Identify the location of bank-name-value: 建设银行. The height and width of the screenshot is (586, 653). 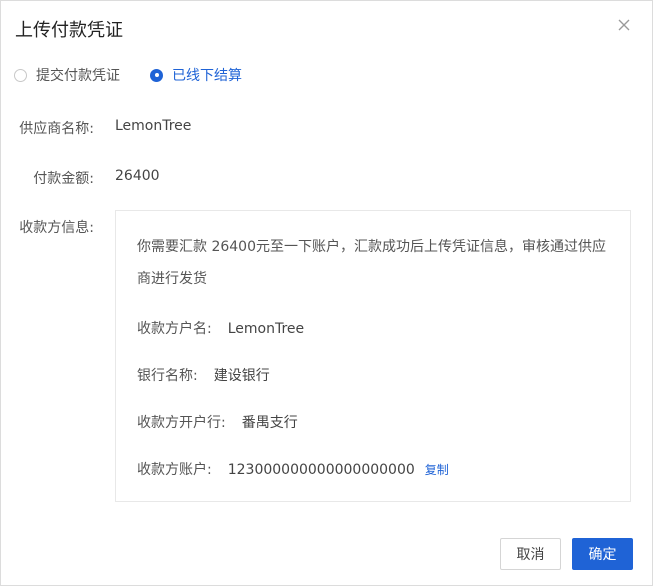
(241, 376).